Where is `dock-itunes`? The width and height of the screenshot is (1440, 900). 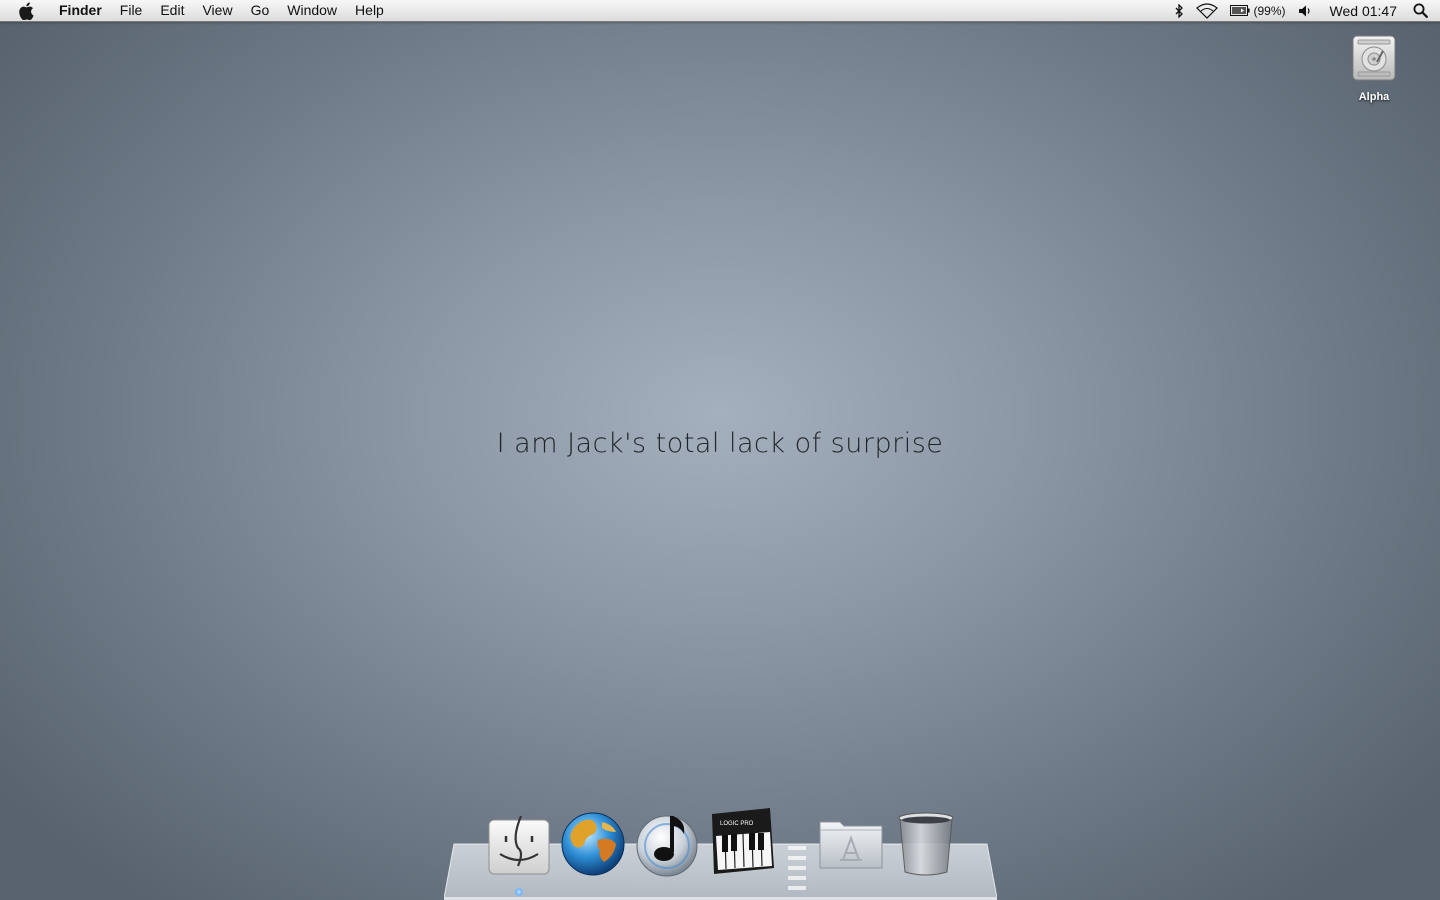
dock-itunes is located at coordinates (667, 842).